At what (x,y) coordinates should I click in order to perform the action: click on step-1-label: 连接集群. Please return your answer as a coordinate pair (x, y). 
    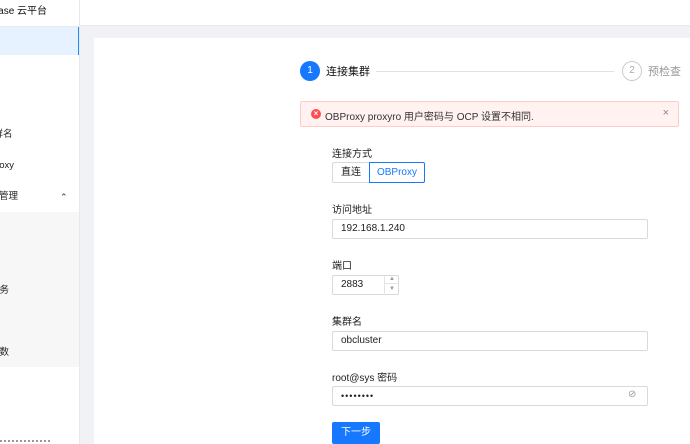
    Looking at the image, I should click on (348, 72).